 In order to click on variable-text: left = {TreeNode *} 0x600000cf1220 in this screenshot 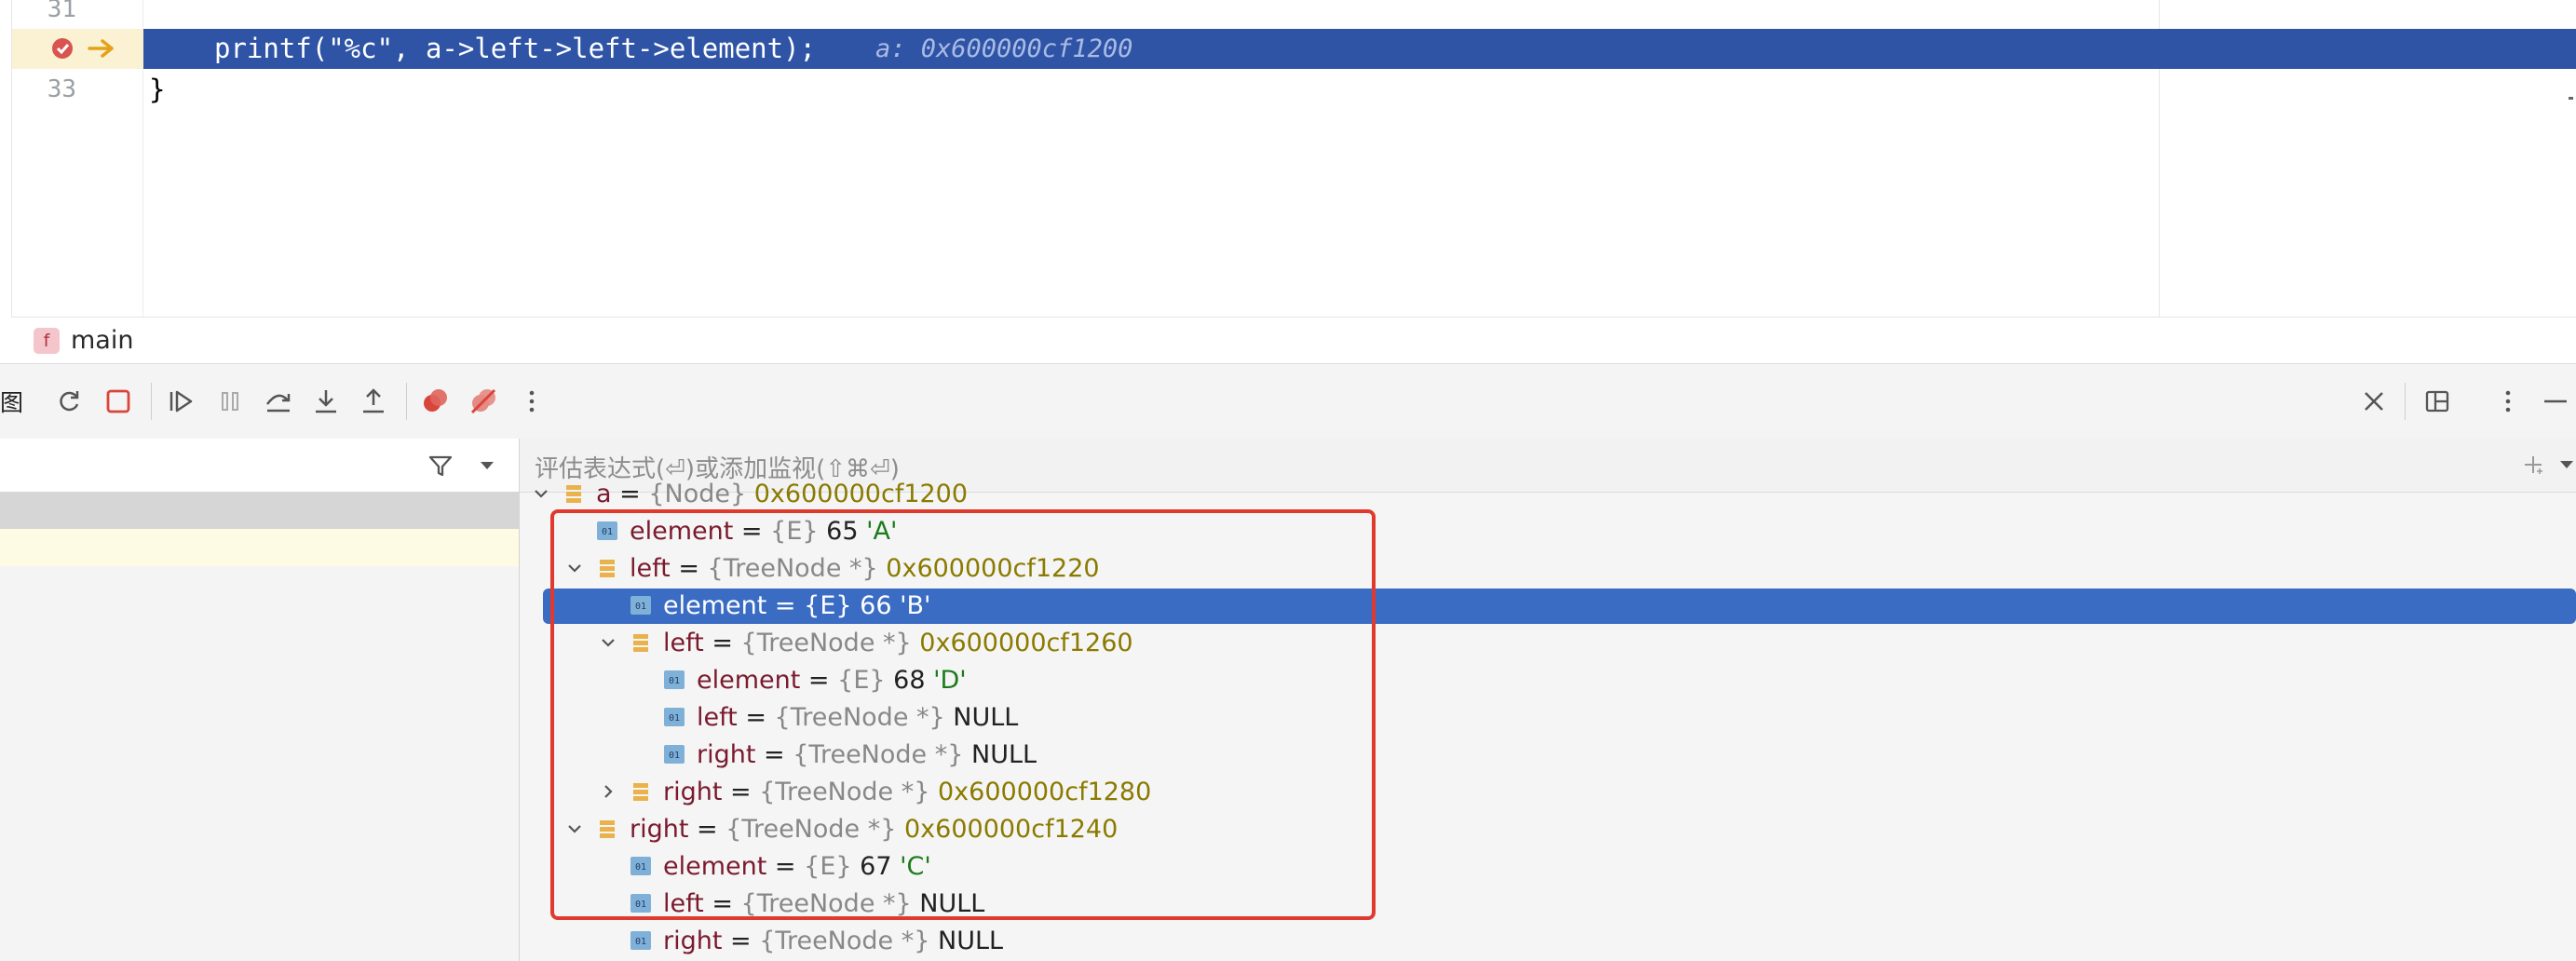, I will do `click(865, 569)`.